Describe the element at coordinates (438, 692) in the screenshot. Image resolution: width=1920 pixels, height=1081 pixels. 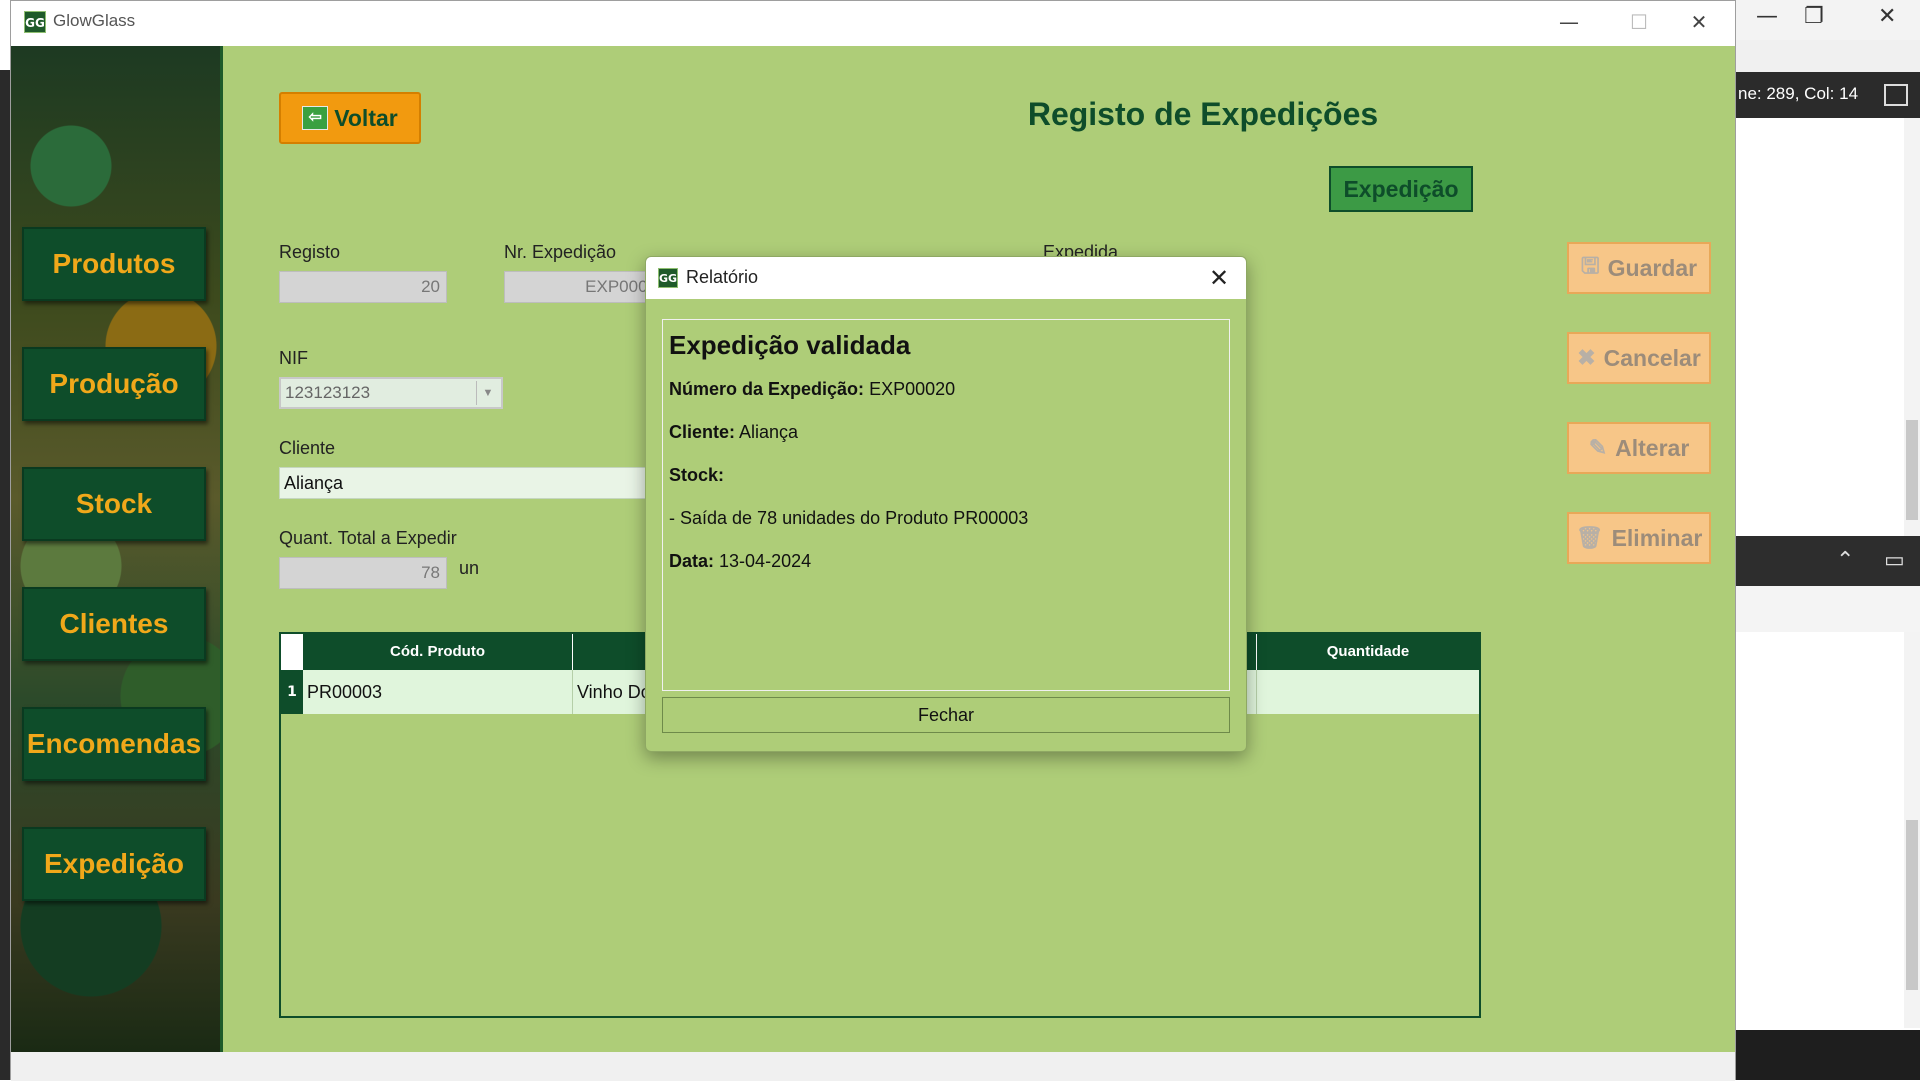
I see `cell-codigo: PR00003` at that location.